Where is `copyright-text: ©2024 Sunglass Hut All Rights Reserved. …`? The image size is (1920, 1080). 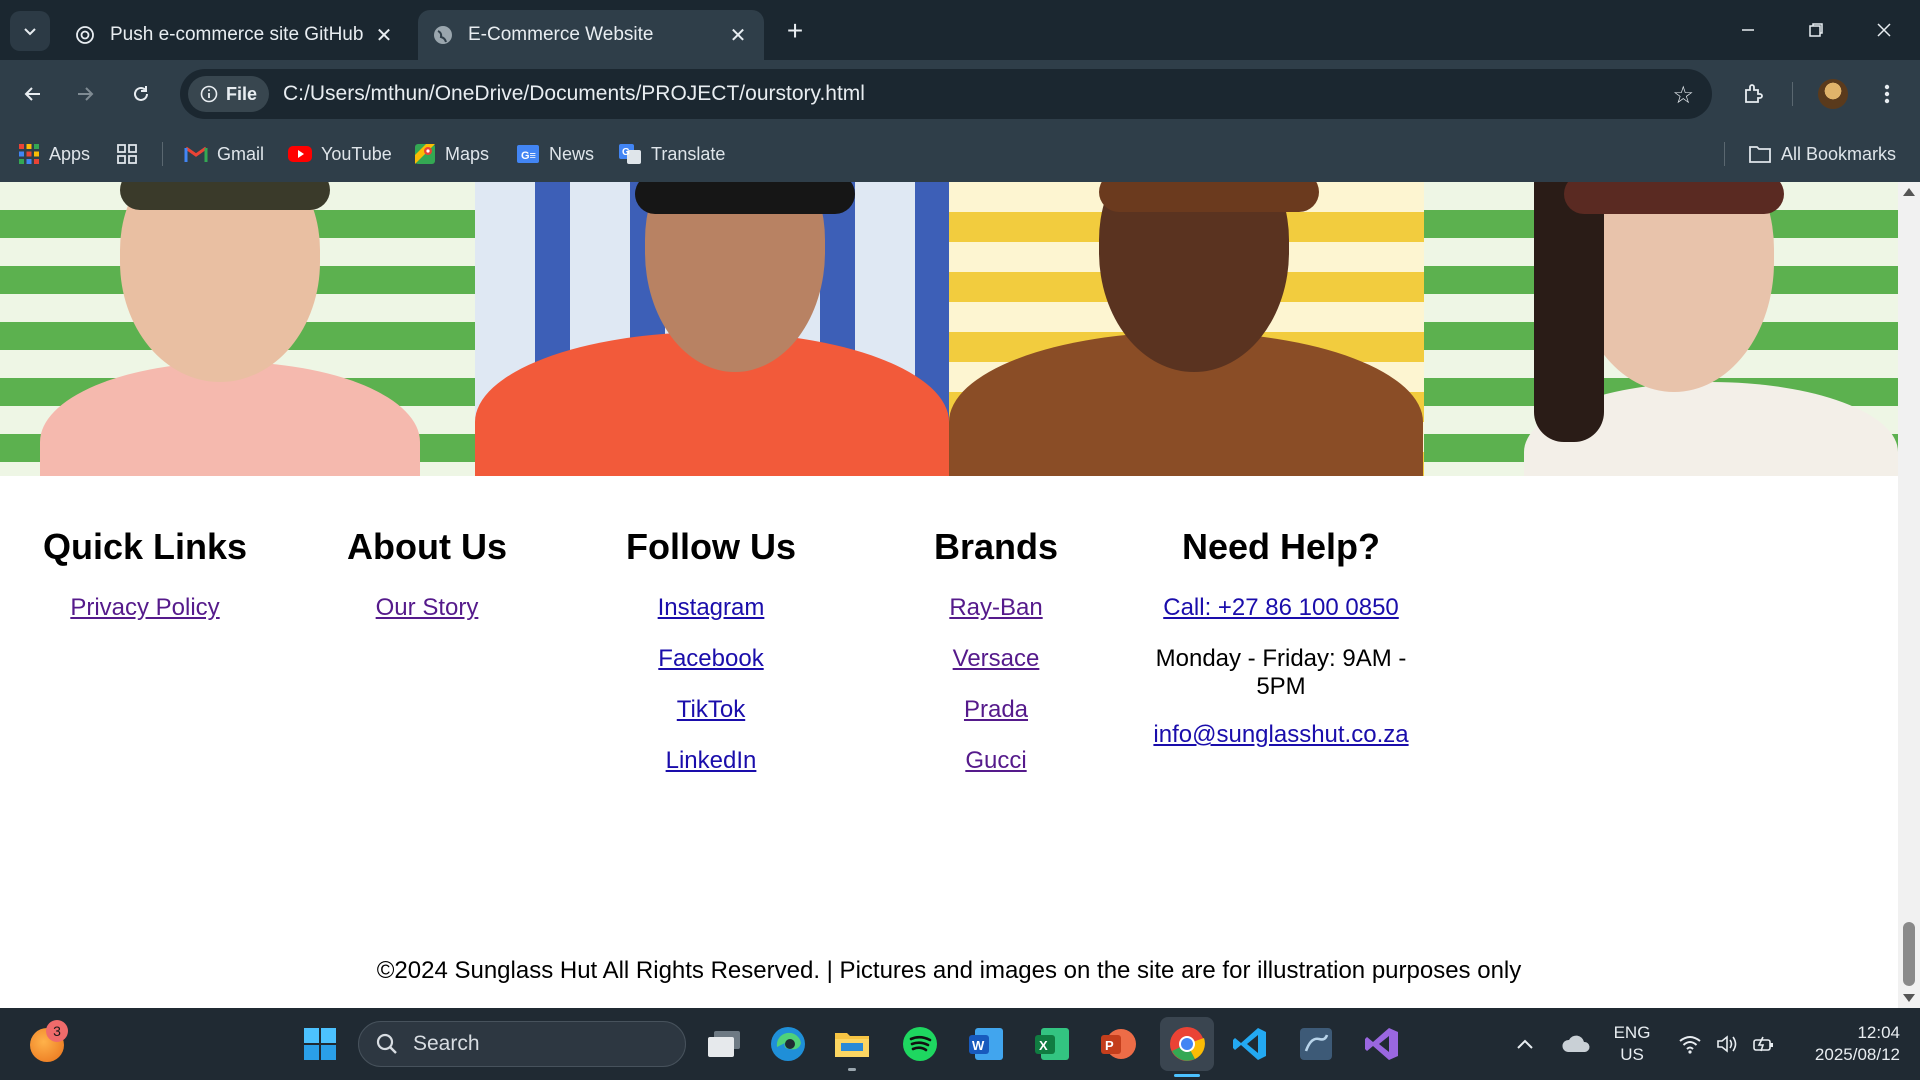 copyright-text: ©2024 Sunglass Hut All Rights Reserved. … is located at coordinates (949, 970).